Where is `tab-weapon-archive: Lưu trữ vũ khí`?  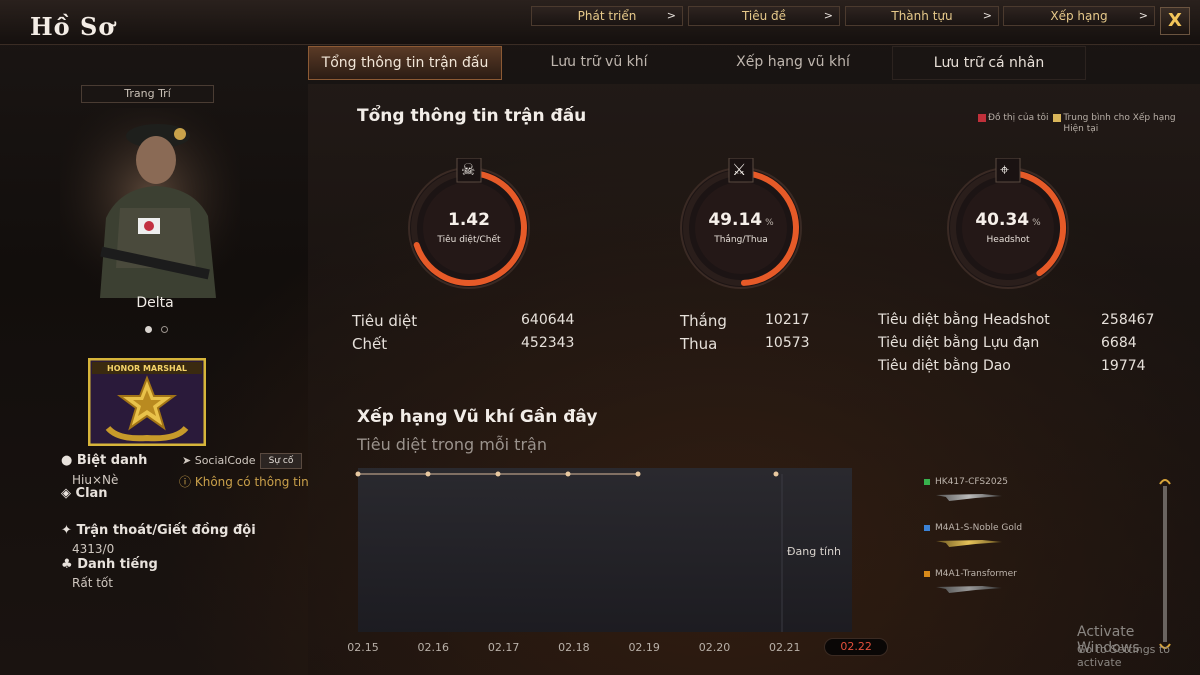 tab-weapon-archive: Lưu trữ vũ khí is located at coordinates (599, 62).